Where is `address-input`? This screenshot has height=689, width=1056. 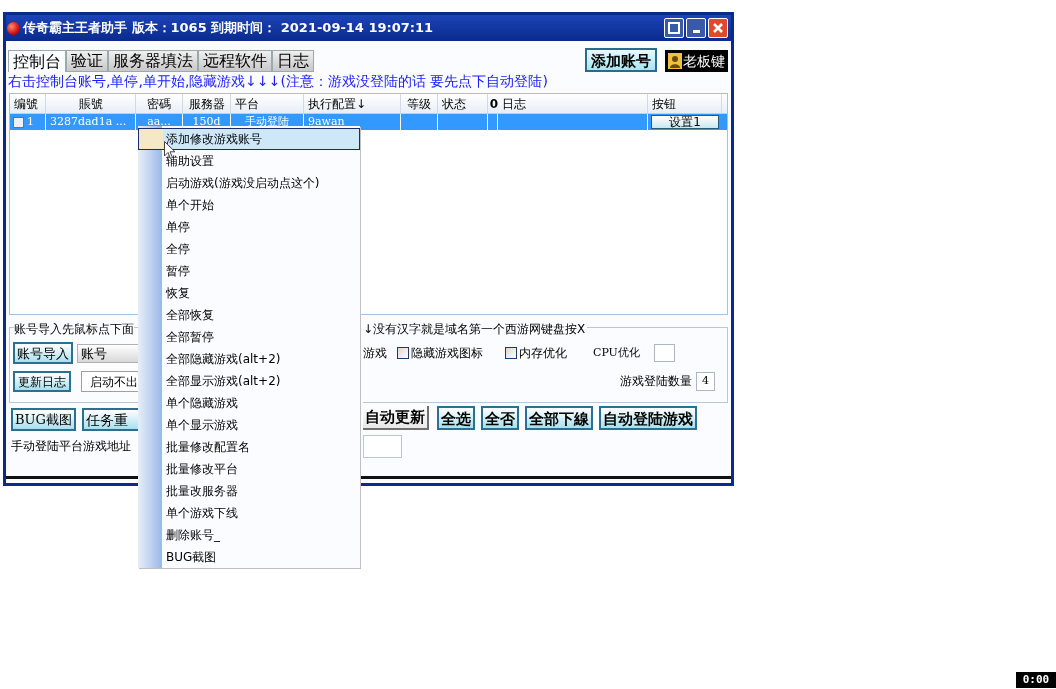
address-input is located at coordinates (382, 446).